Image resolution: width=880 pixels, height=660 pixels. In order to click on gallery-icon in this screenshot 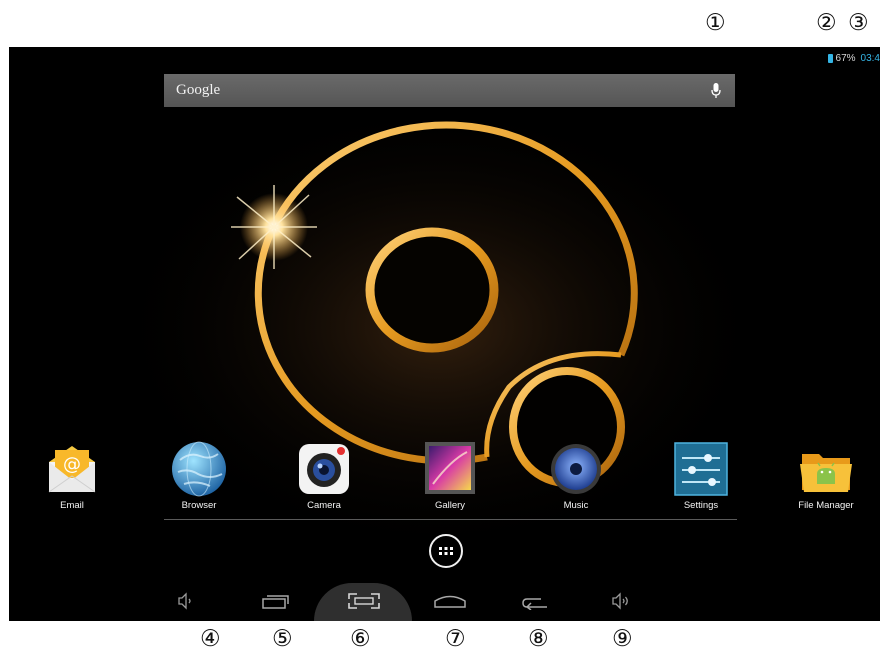, I will do `click(450, 469)`.